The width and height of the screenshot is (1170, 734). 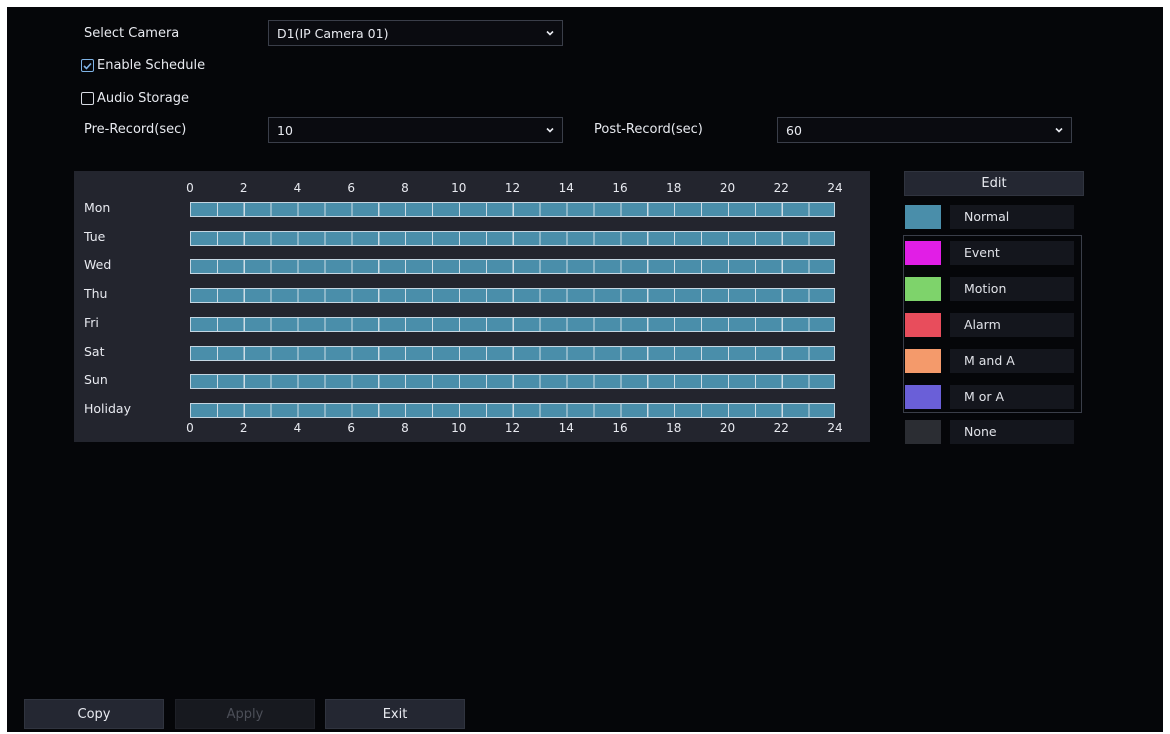 What do you see at coordinates (351, 428) in the screenshot?
I see `bottom-hour-tick: 6` at bounding box center [351, 428].